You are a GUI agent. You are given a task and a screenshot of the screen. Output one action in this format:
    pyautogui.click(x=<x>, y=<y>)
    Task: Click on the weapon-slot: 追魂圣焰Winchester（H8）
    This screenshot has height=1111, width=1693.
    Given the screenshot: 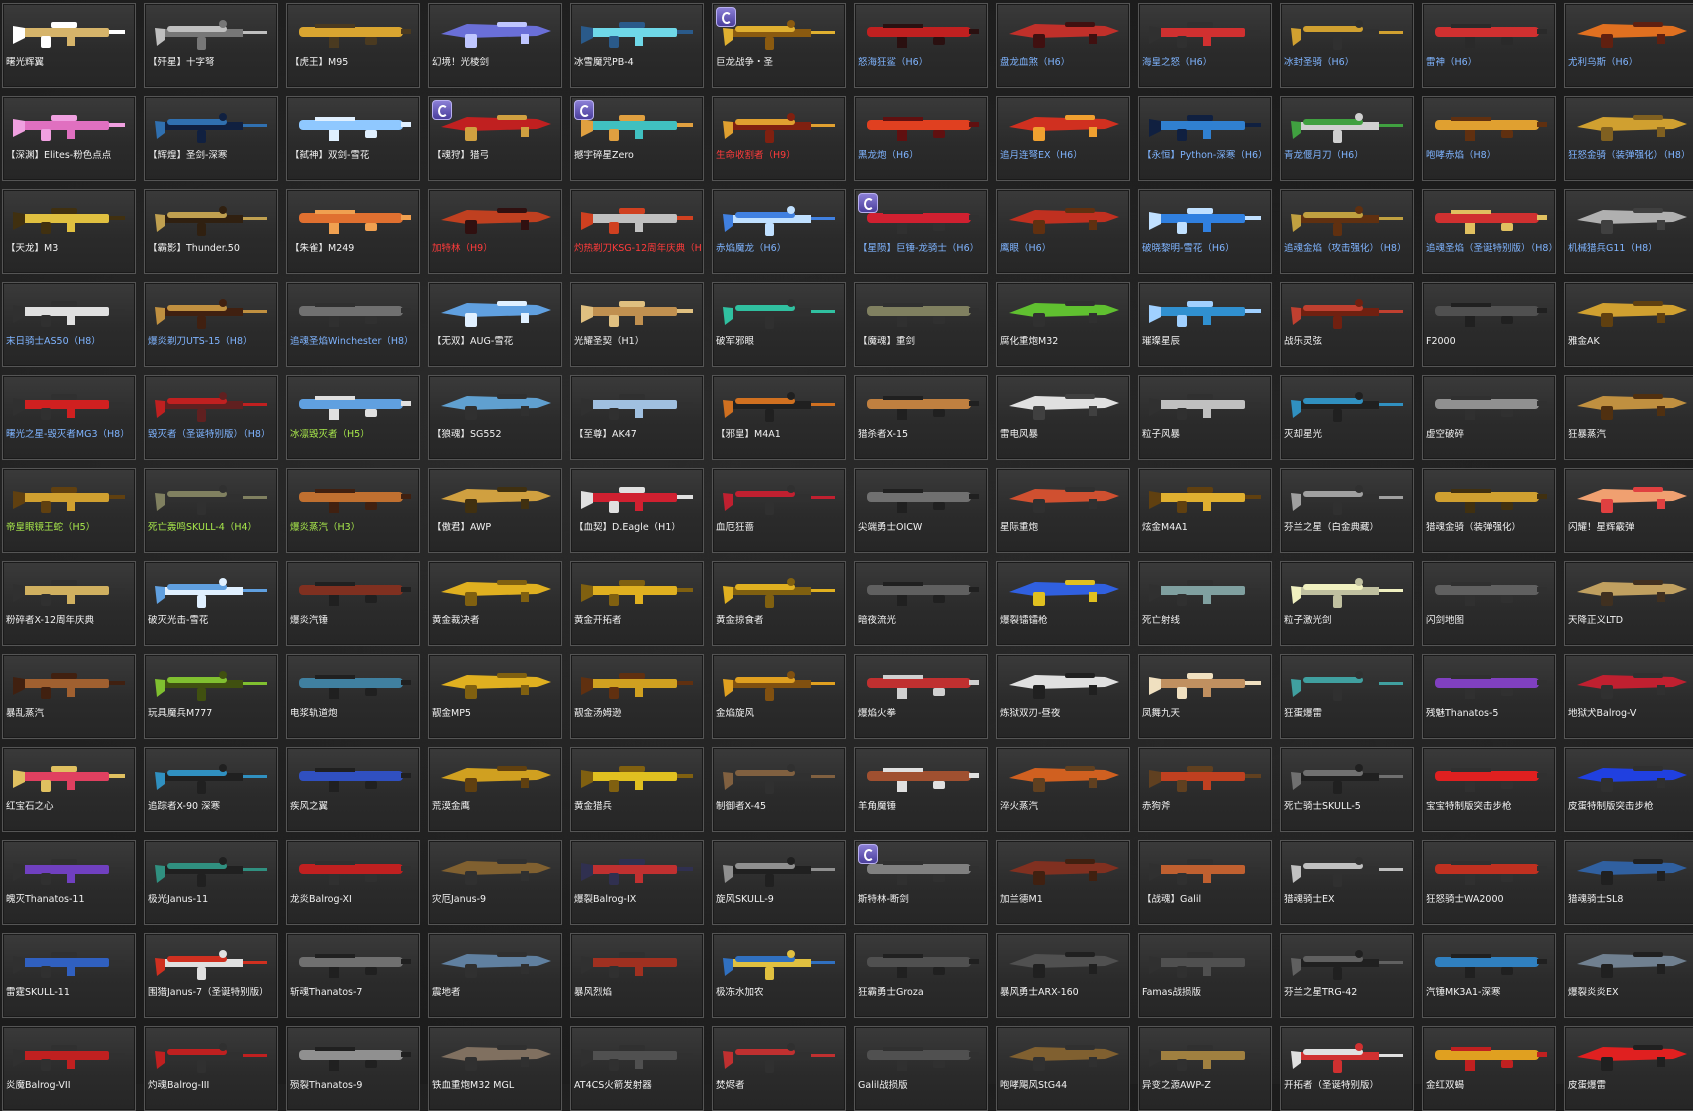 What is the action you would take?
    pyautogui.click(x=353, y=324)
    